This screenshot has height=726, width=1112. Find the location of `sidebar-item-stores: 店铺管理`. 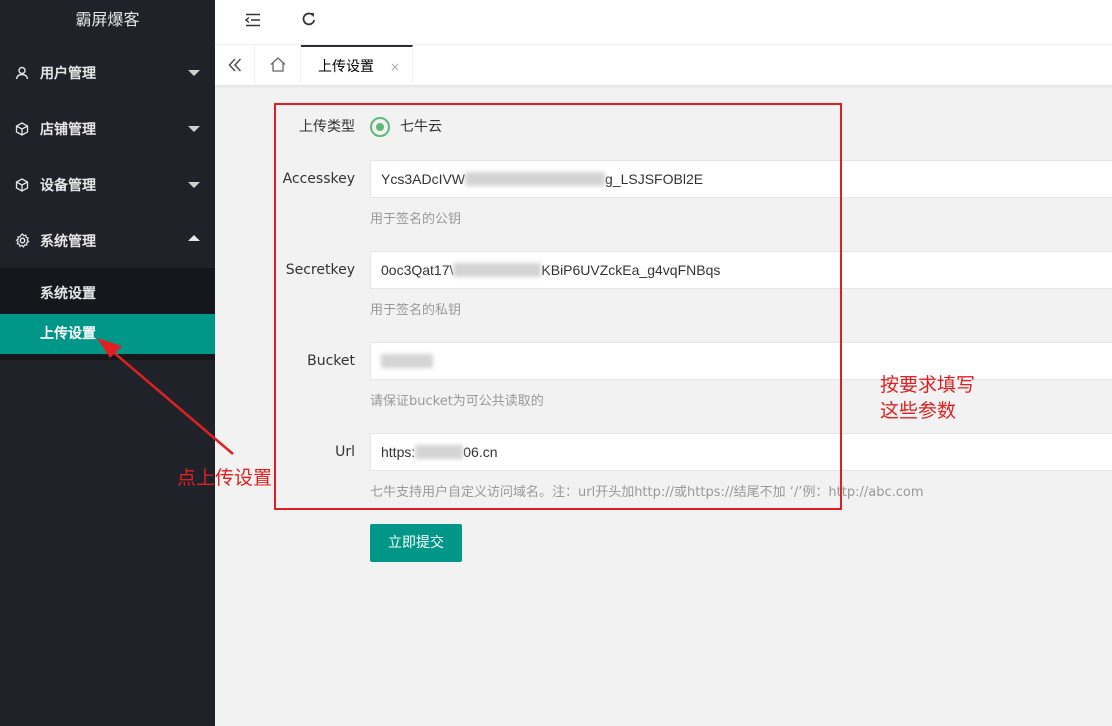

sidebar-item-stores: 店铺管理 is located at coordinates (107, 128).